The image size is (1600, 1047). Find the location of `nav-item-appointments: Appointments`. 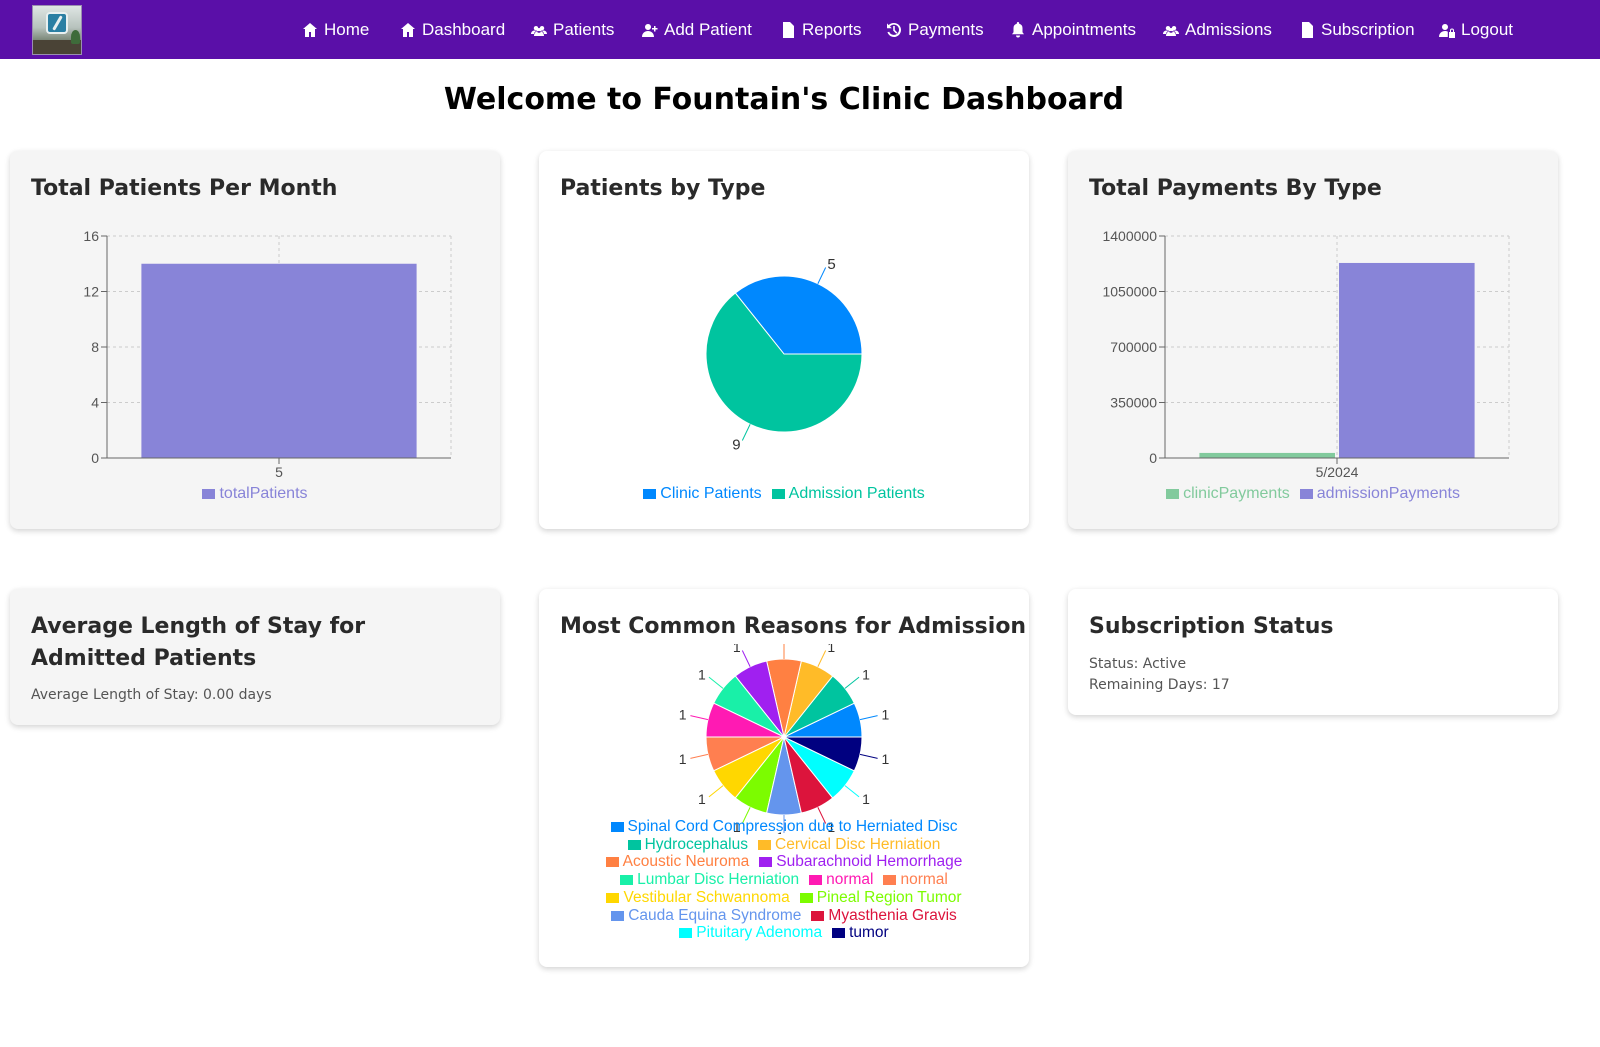

nav-item-appointments: Appointments is located at coordinates (1073, 30).